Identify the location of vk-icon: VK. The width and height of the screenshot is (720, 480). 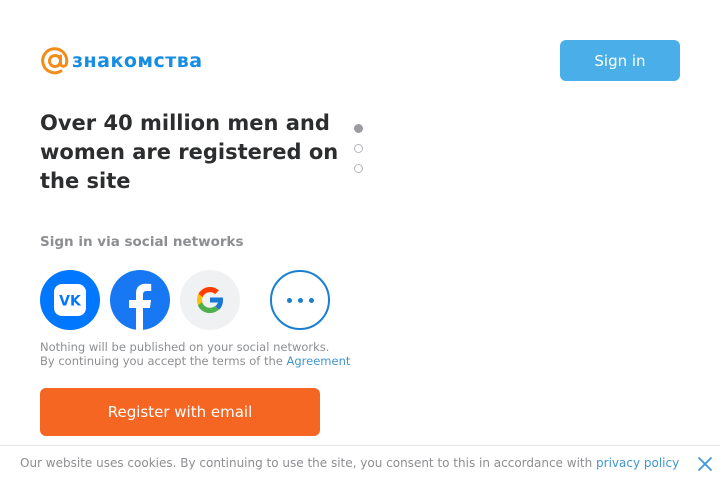
(70, 300).